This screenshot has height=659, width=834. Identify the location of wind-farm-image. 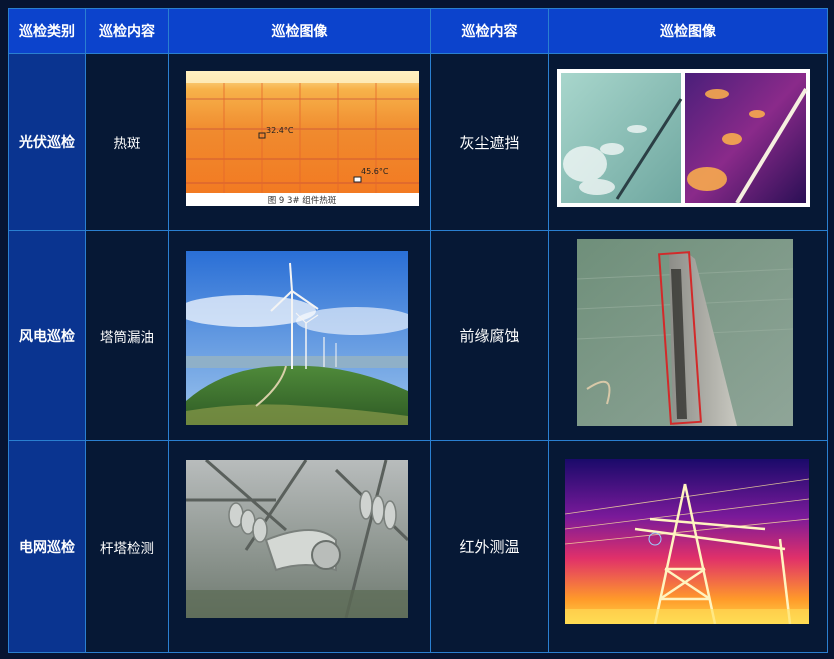
(297, 338).